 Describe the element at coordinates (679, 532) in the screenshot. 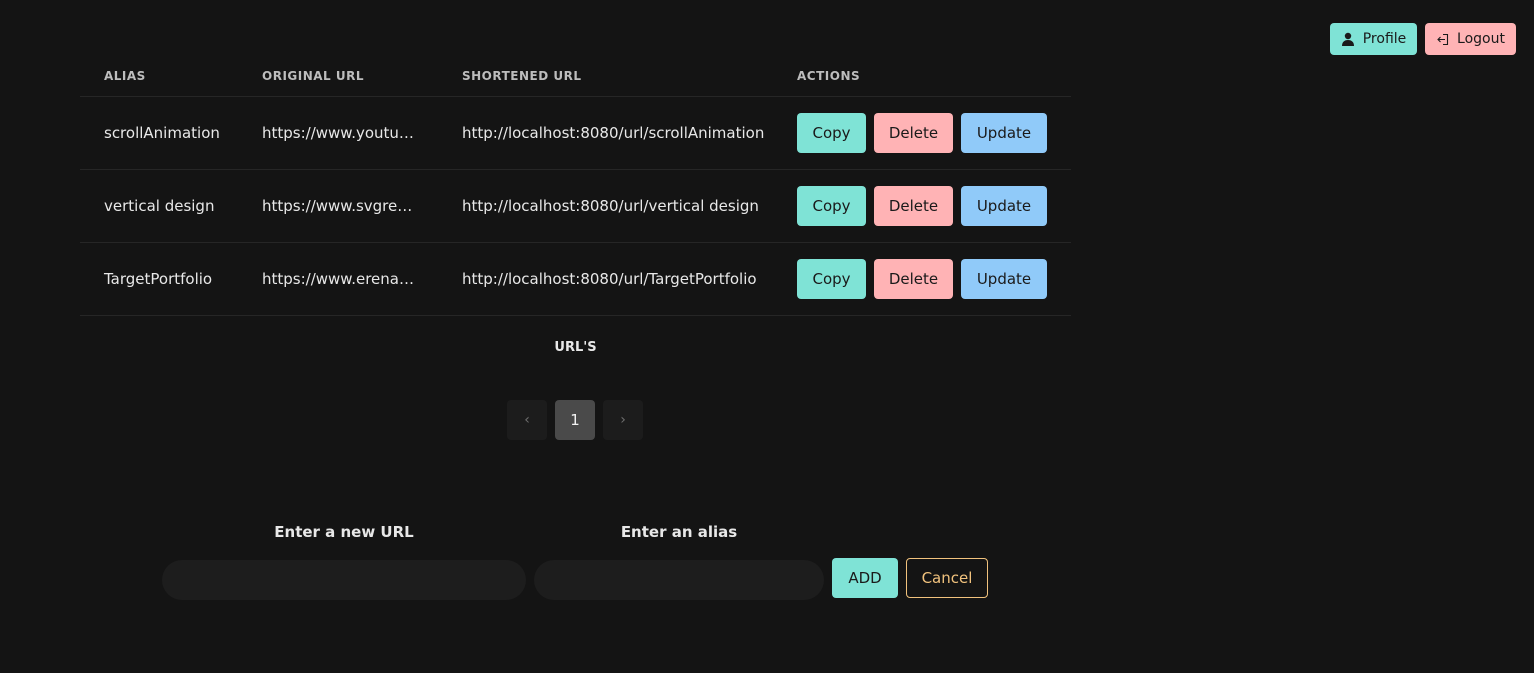

I see `alias-label: Enter an alias` at that location.